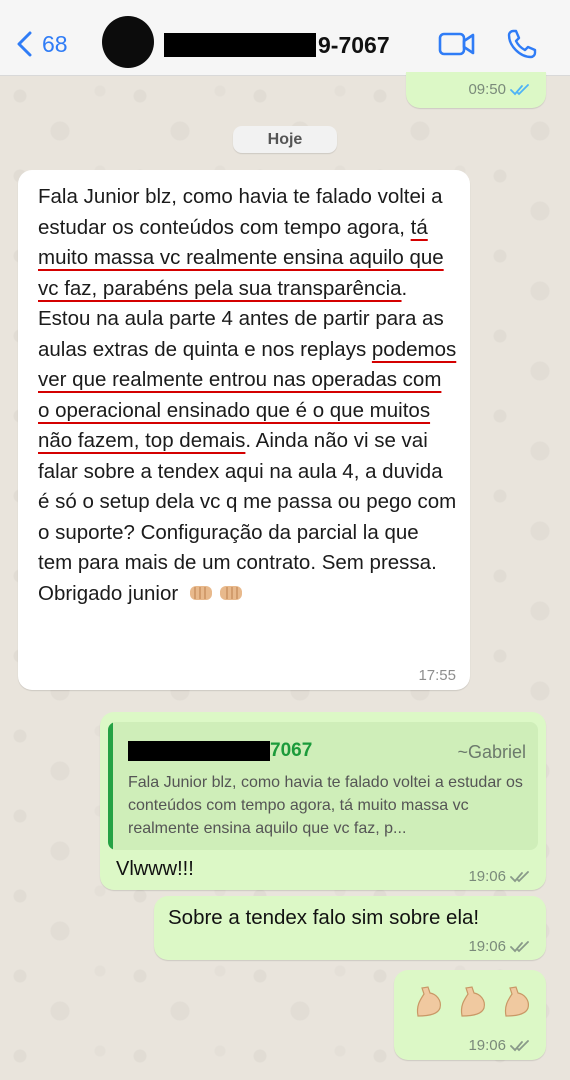 The width and height of the screenshot is (570, 1080). I want to click on quote-name: ~Gabriel, so click(491, 752).